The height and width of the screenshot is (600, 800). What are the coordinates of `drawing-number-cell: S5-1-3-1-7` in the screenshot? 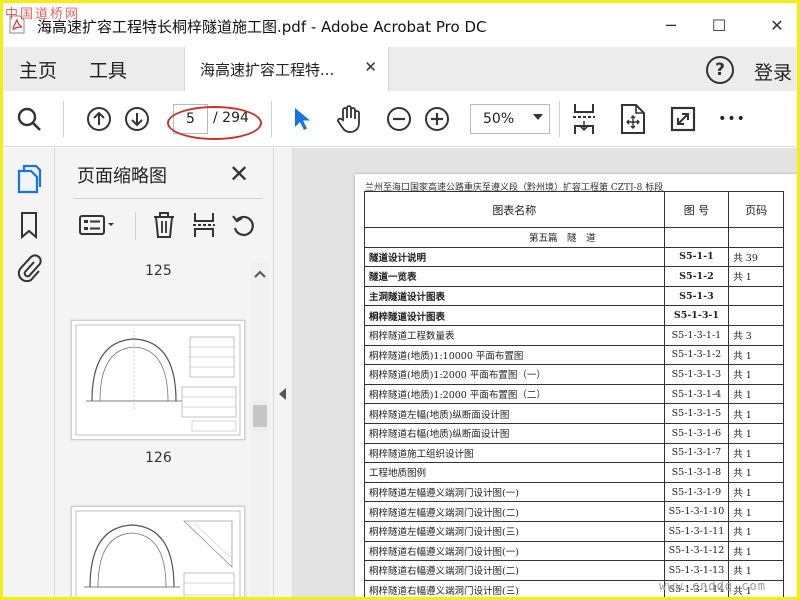 It's located at (696, 453).